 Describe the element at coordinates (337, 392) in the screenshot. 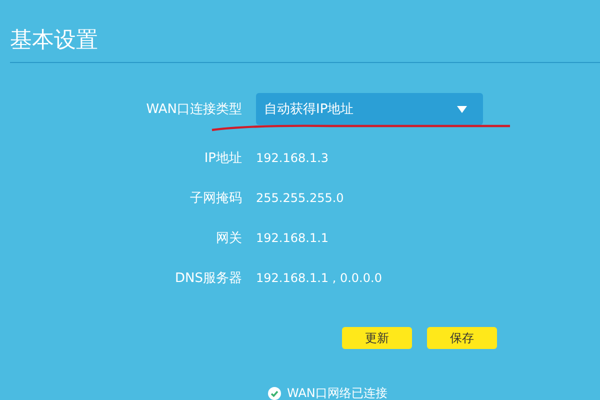

I see `status-text: WAN口网络已连接` at that location.